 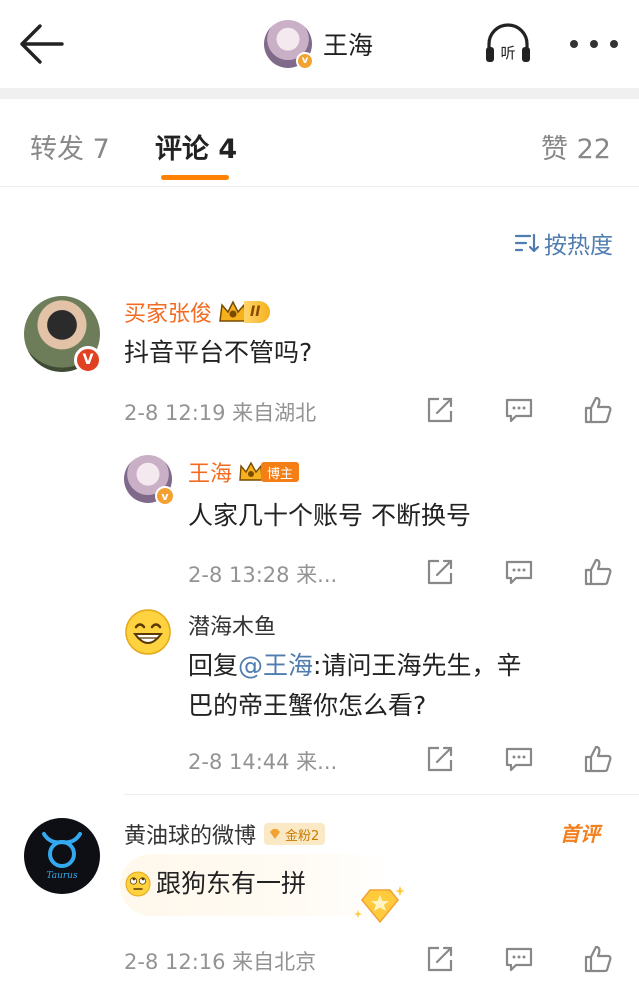 What do you see at coordinates (232, 625) in the screenshot?
I see `reply-username: 潜海木鱼` at bounding box center [232, 625].